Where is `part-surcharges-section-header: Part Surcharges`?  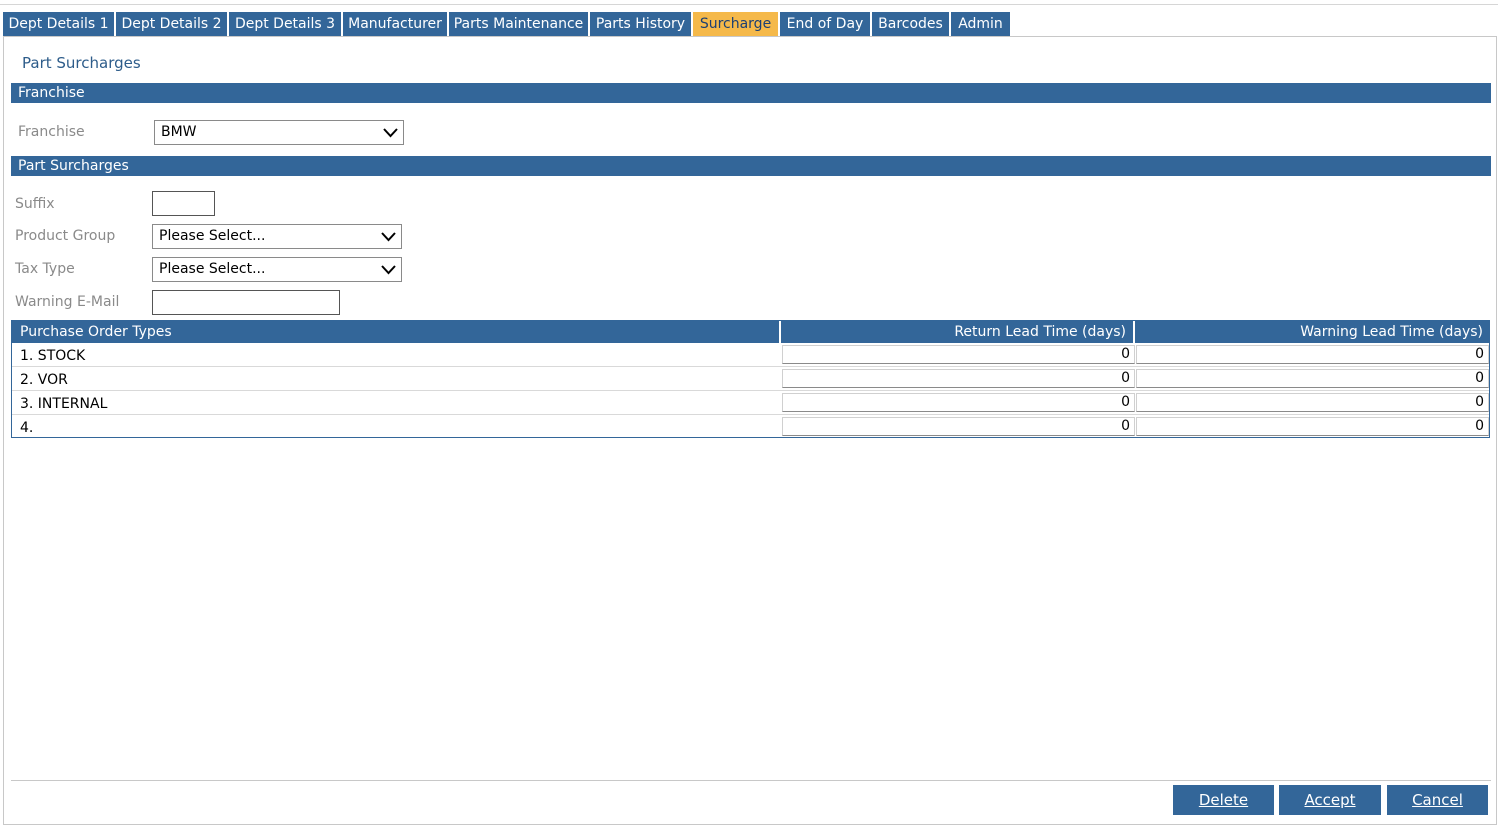 part-surcharges-section-header: Part Surcharges is located at coordinates (751, 166).